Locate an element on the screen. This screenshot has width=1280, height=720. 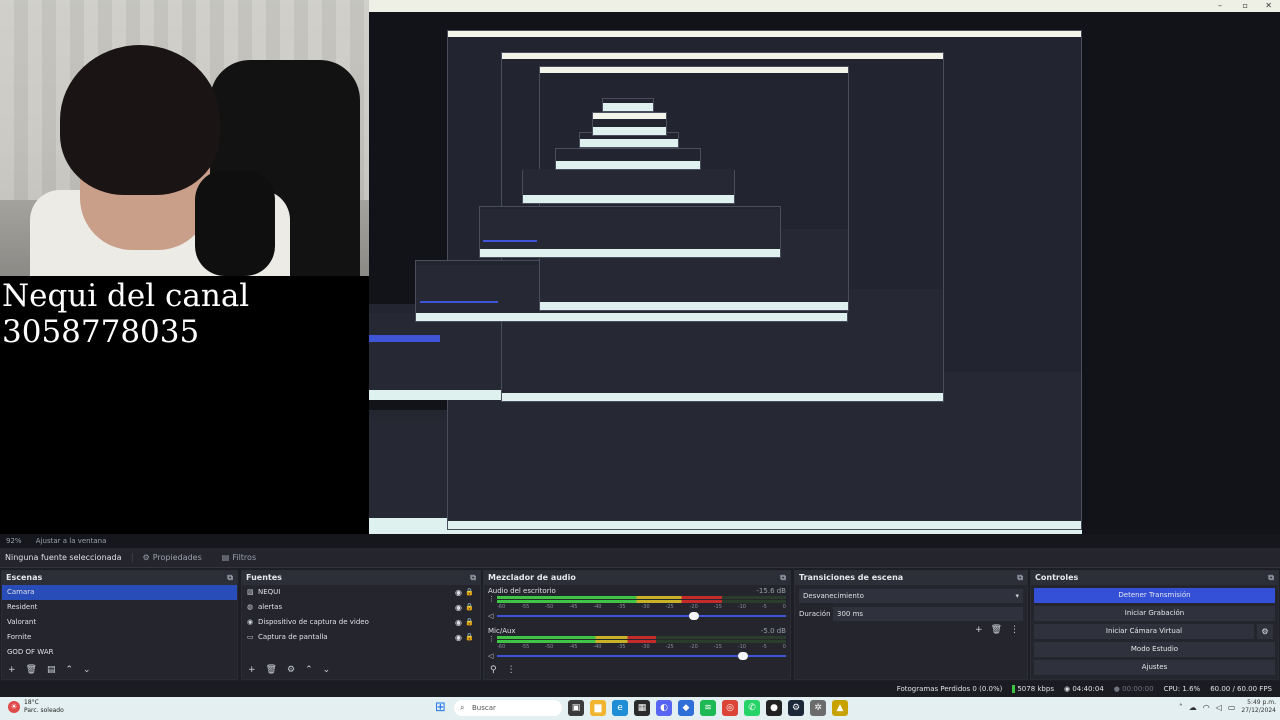
start-recording-button: Iniciar Grabación is located at coordinates (1154, 613).